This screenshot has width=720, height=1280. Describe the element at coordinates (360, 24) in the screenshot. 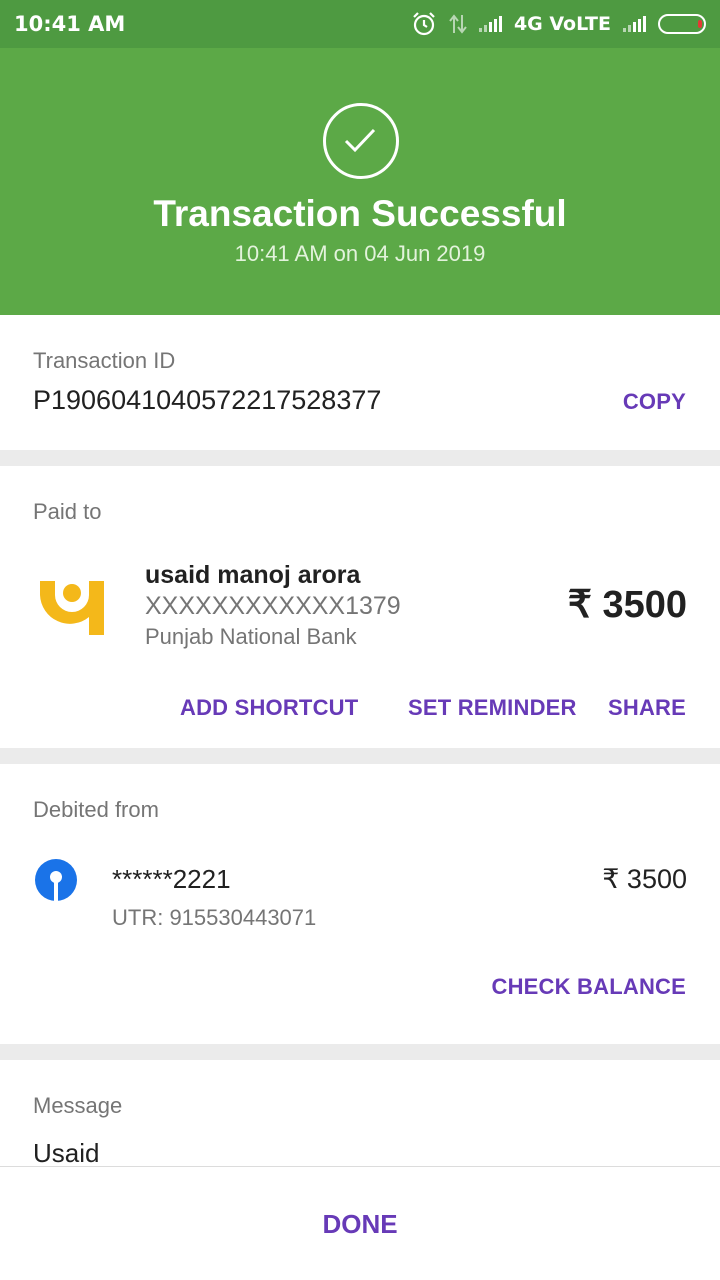

I see `status-bar: 10:41 AM 4G VoLTE` at that location.